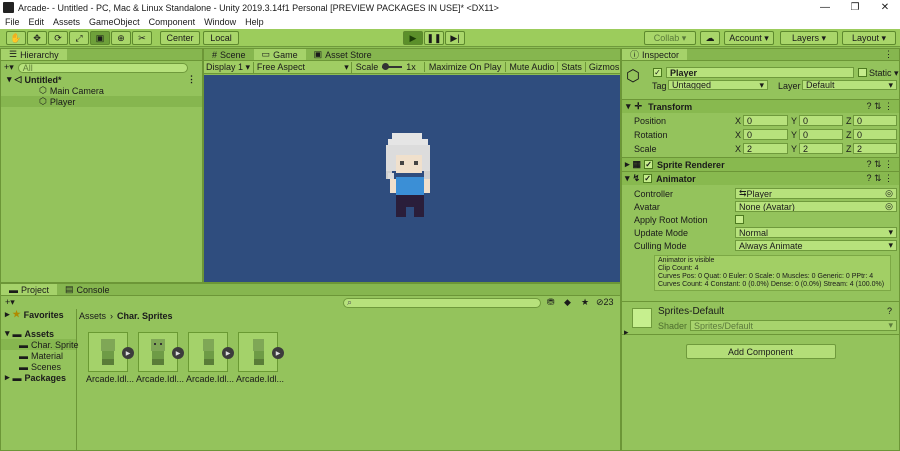  Describe the element at coordinates (180, 38) in the screenshot. I see `pivot-center-button: Center` at that location.